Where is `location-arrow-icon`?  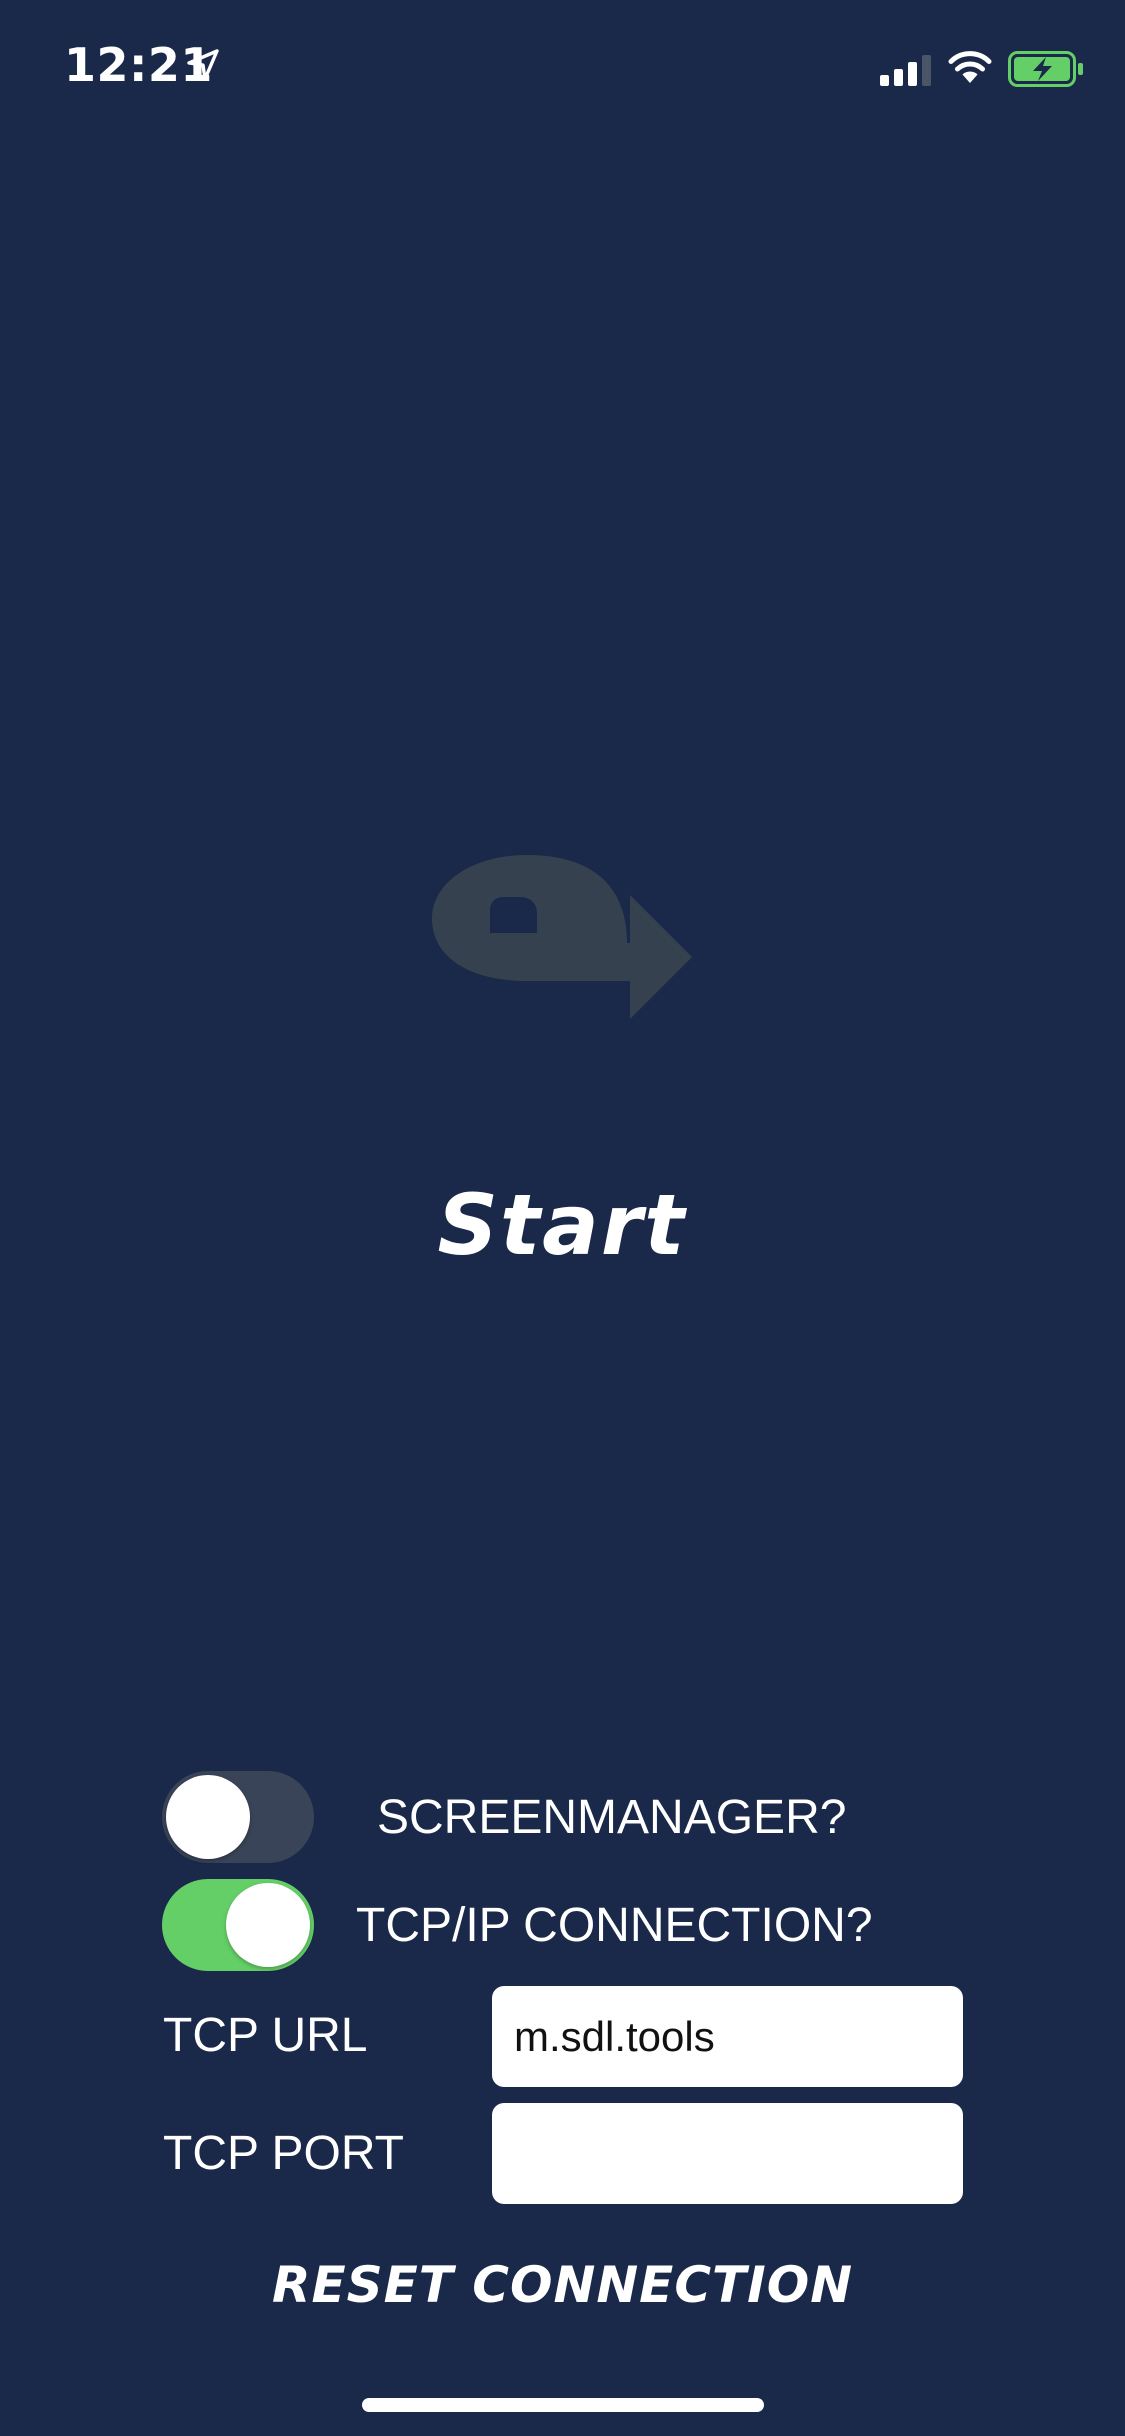
location-arrow-icon is located at coordinates (203, 65).